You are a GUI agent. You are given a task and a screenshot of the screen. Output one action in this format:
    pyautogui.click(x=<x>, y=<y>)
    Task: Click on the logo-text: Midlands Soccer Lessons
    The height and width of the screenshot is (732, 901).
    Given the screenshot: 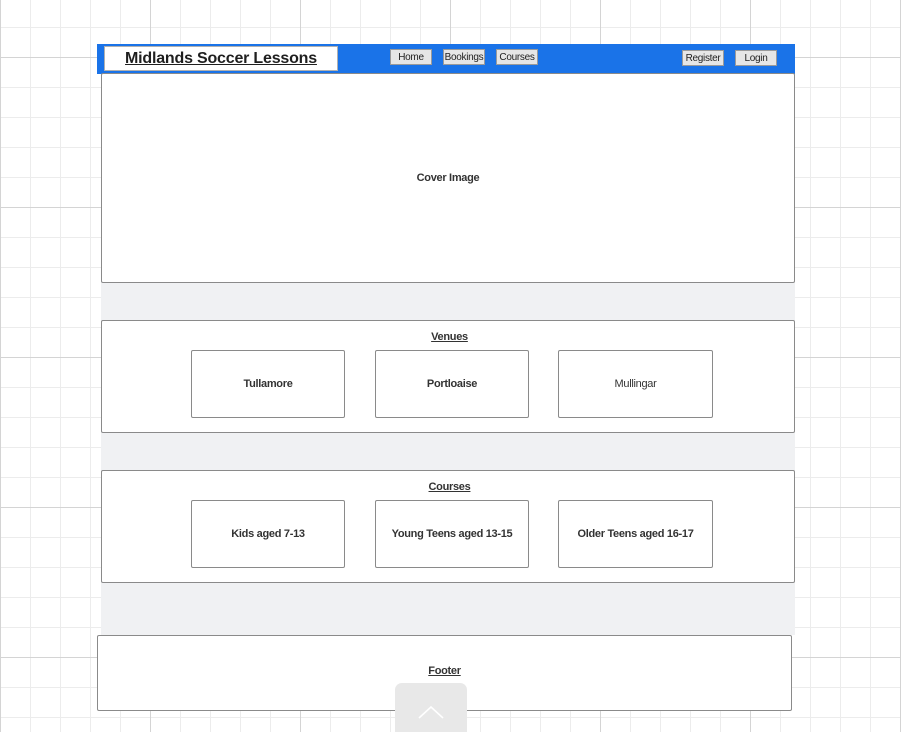 What is the action you would take?
    pyautogui.click(x=221, y=58)
    